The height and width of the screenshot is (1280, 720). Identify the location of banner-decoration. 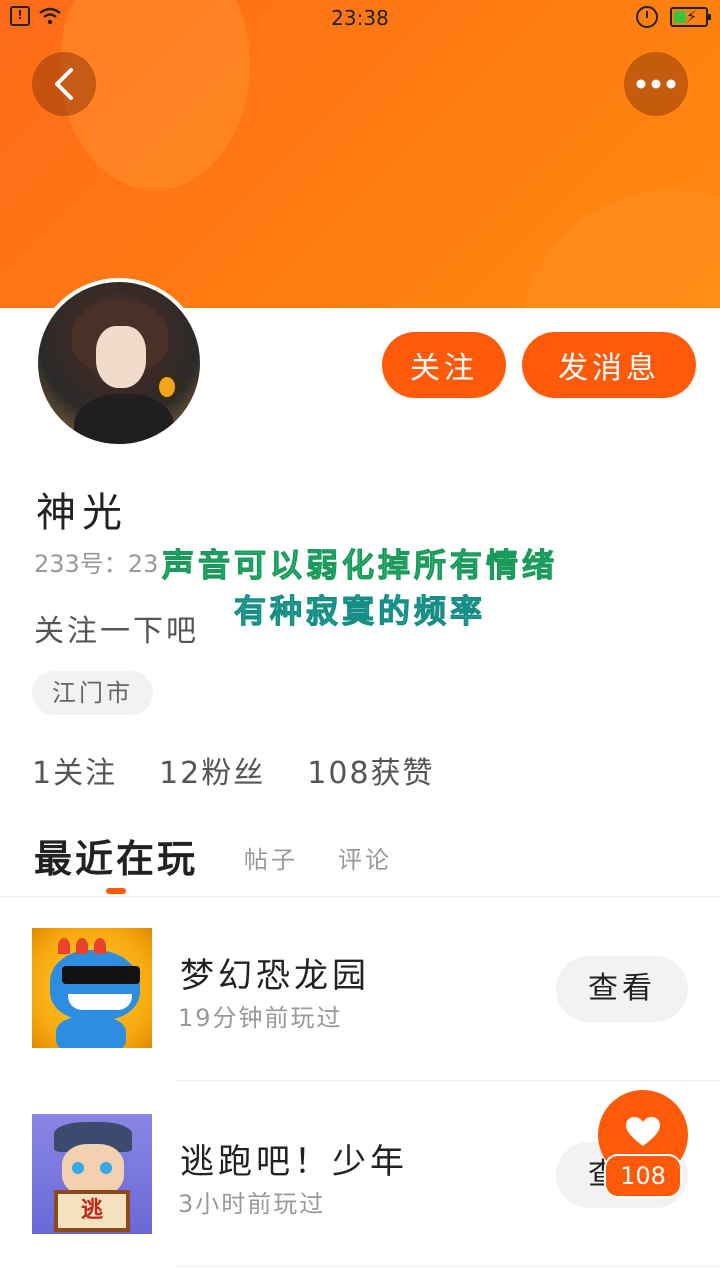
(620, 249).